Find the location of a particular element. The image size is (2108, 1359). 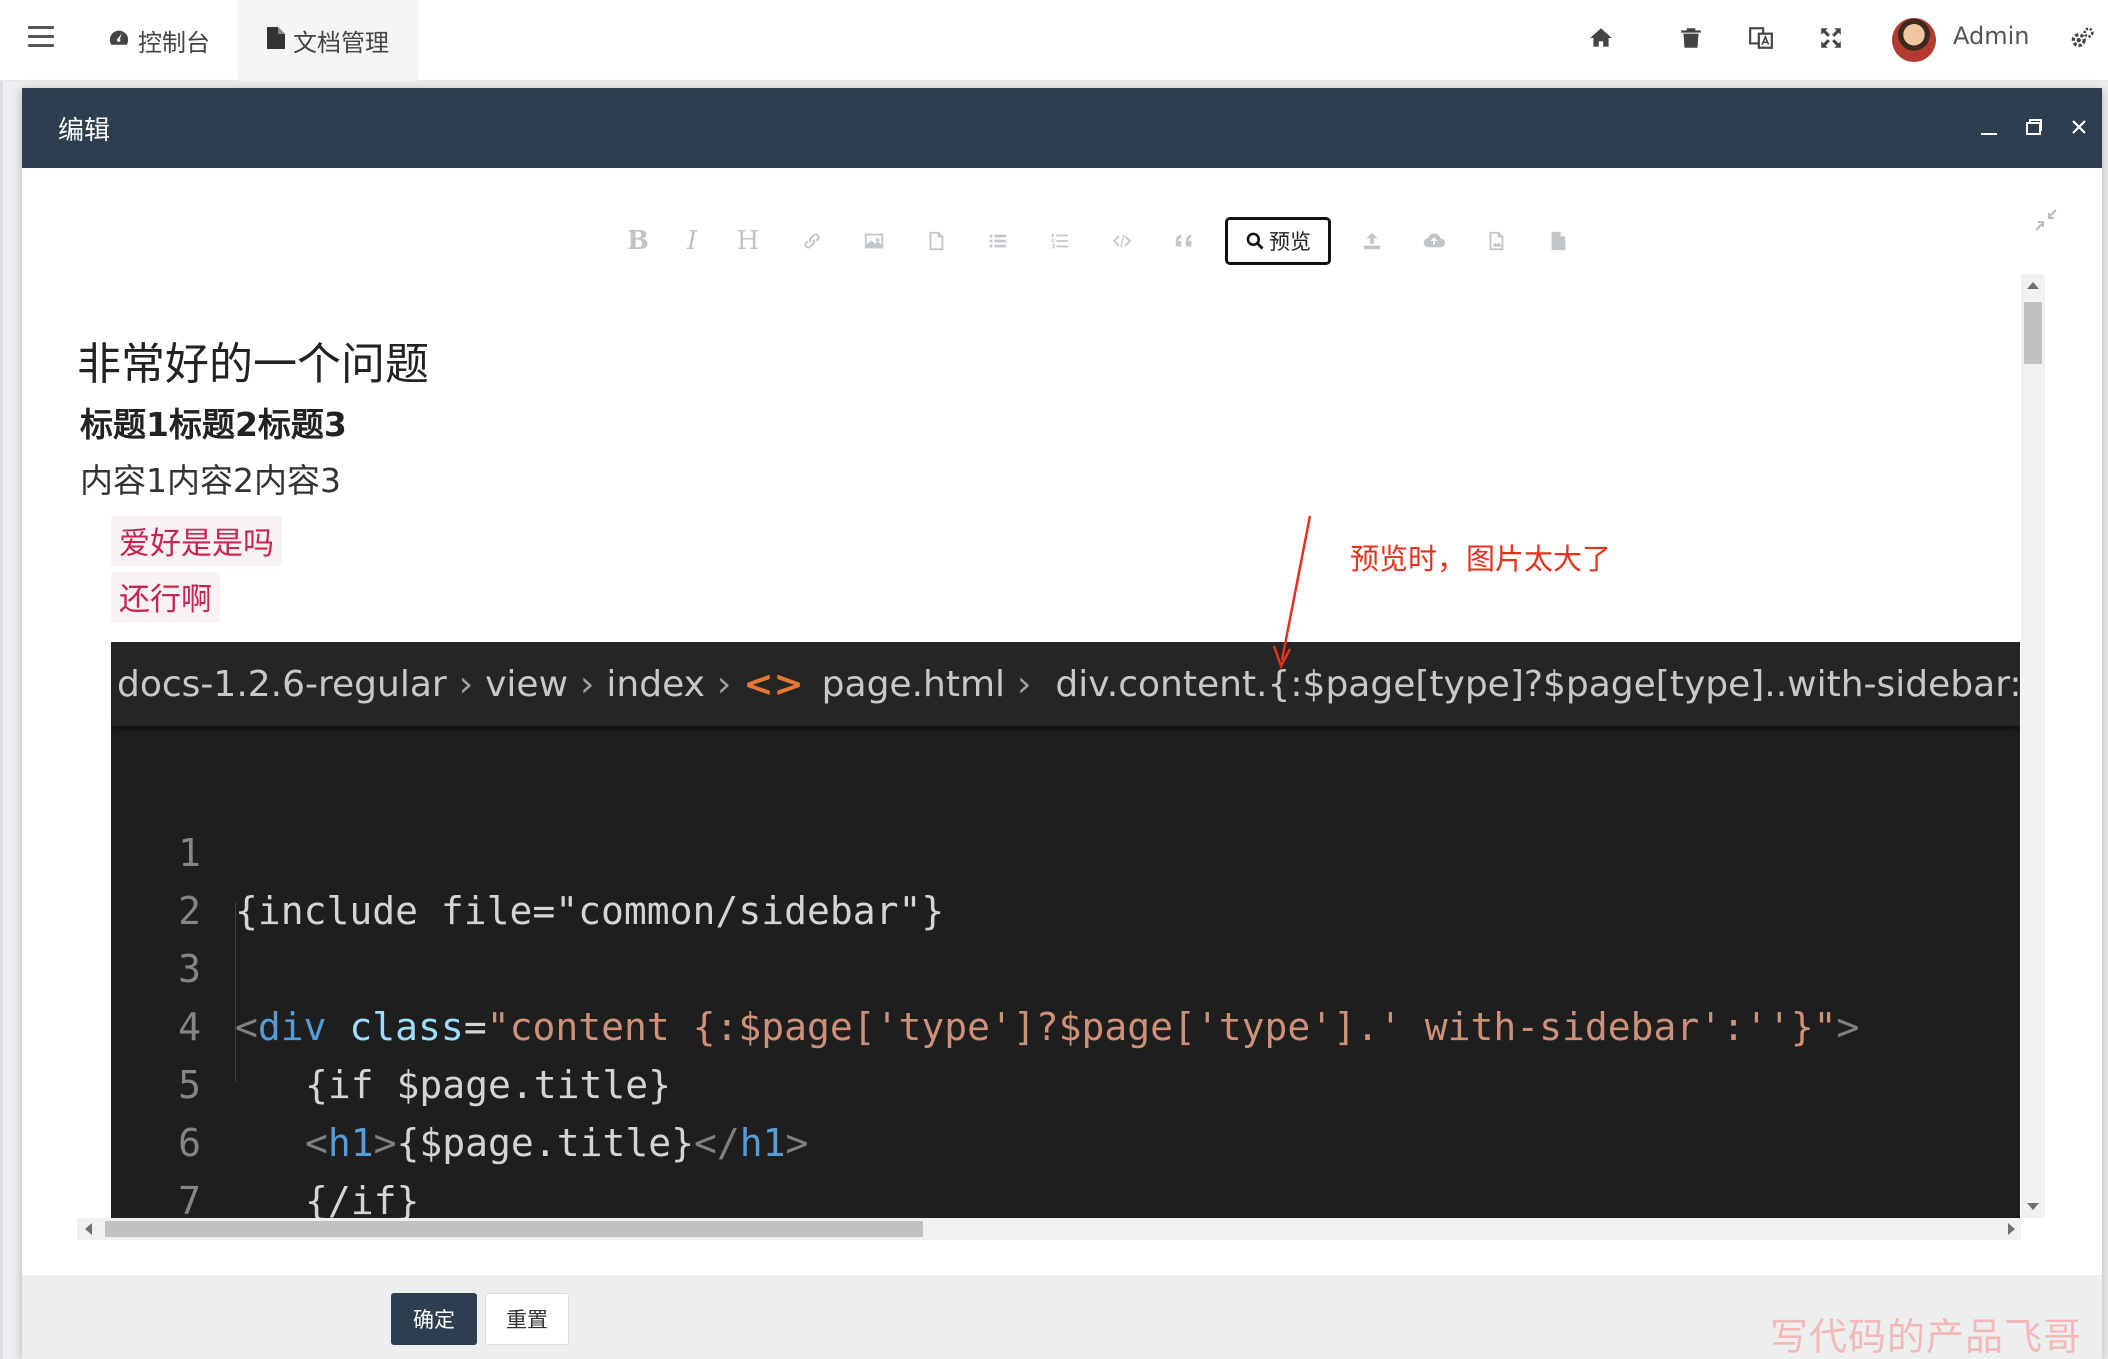

menu-toggle-icon is located at coordinates (41, 38).